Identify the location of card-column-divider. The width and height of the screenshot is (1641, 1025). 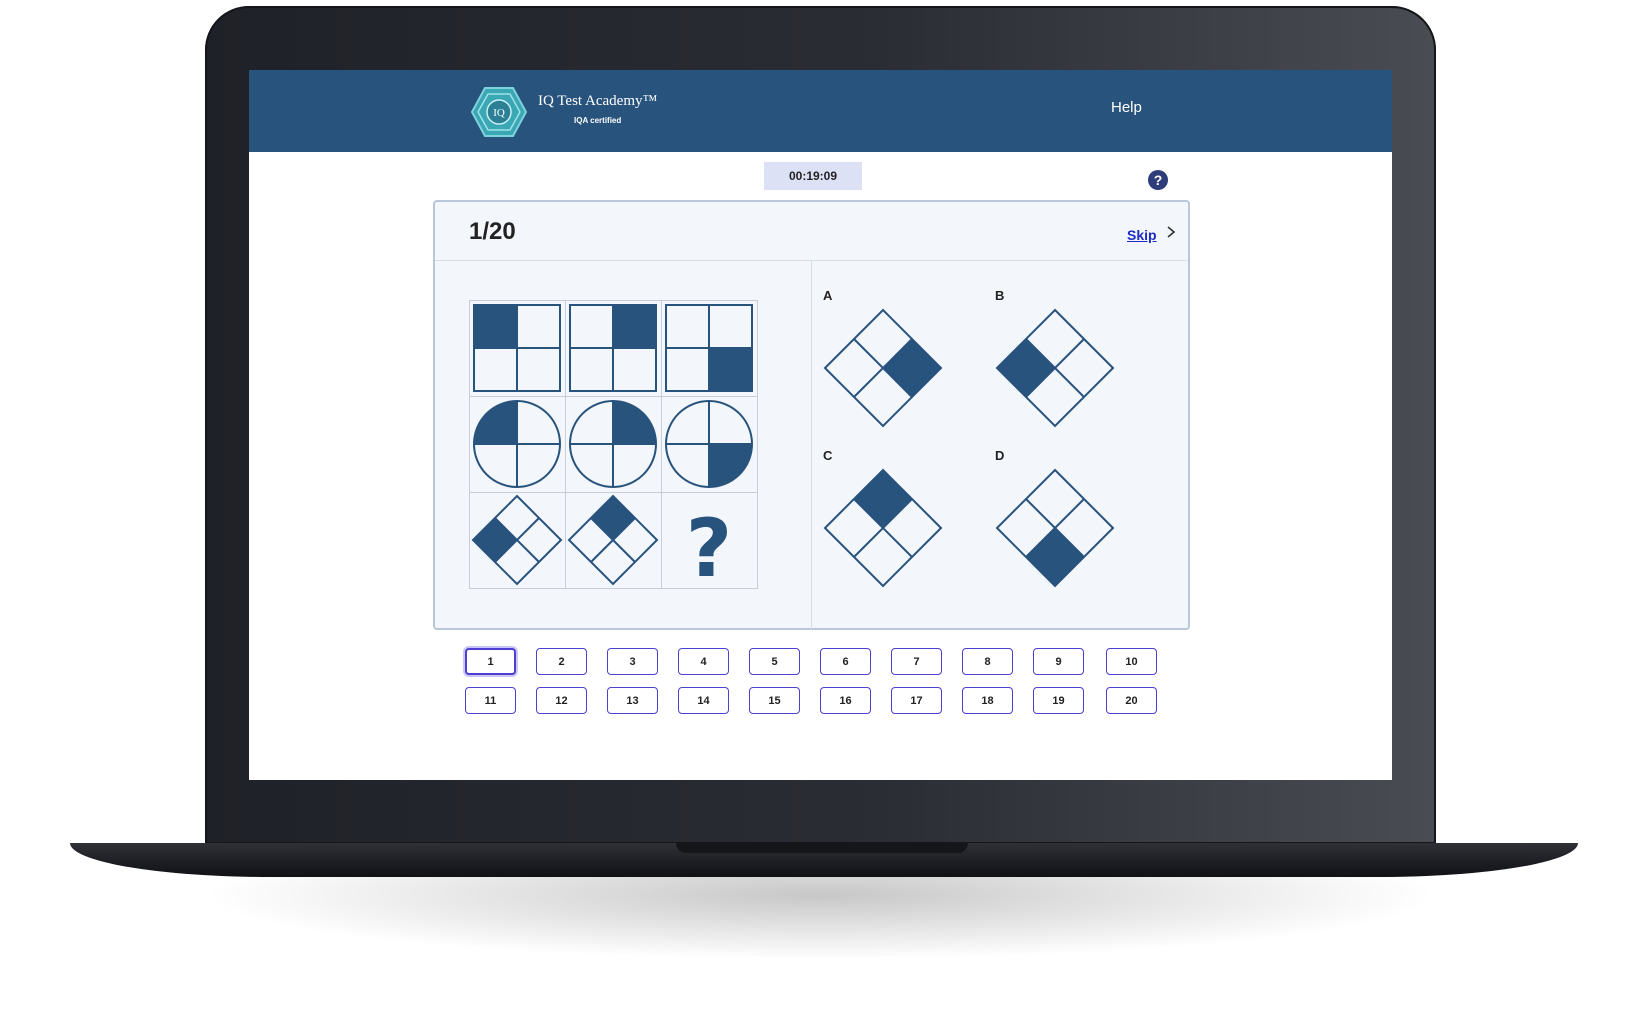
(811, 445).